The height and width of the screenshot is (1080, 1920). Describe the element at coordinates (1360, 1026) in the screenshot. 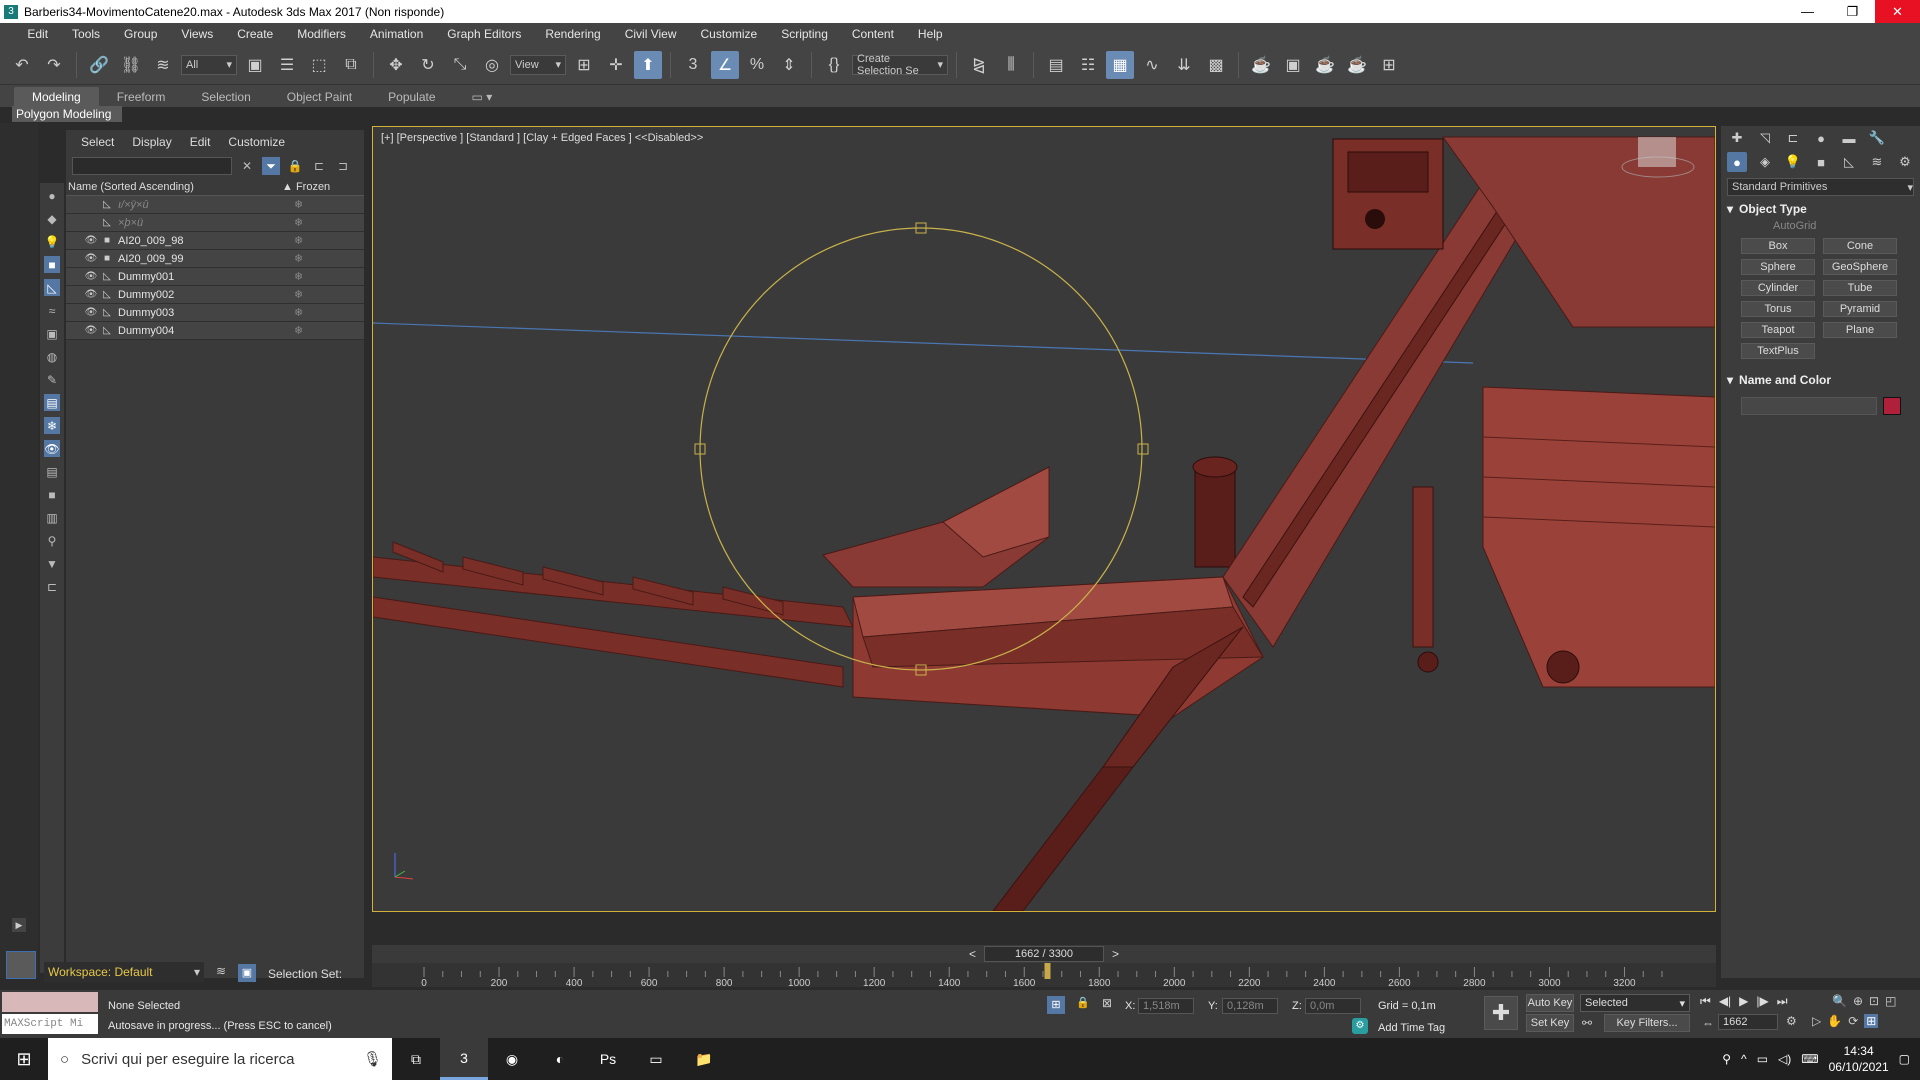

I see `time-tag-icon: ⚙` at that location.